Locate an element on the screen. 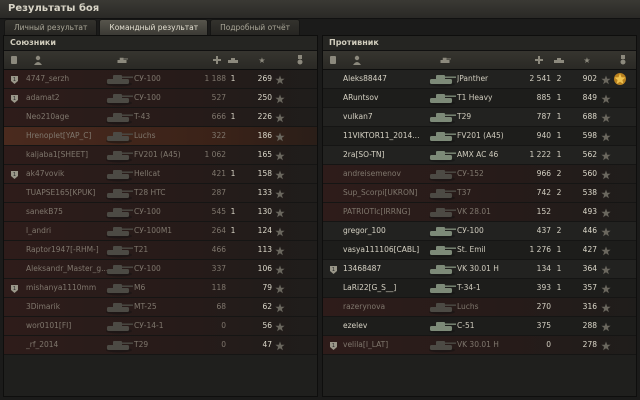  player-name: ezelev is located at coordinates (388, 326).